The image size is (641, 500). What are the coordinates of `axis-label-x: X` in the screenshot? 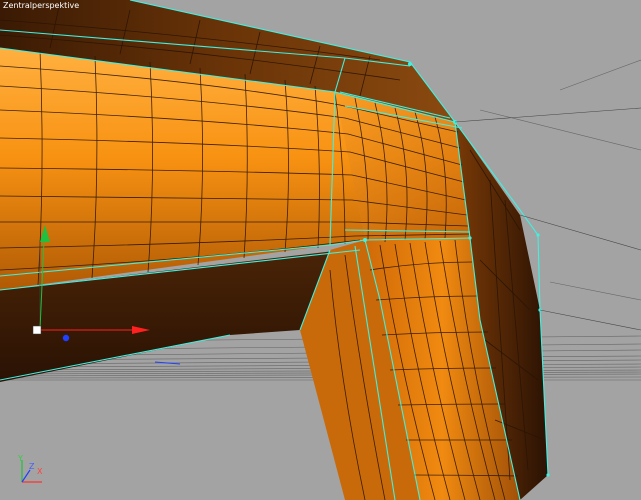 It's located at (40, 471).